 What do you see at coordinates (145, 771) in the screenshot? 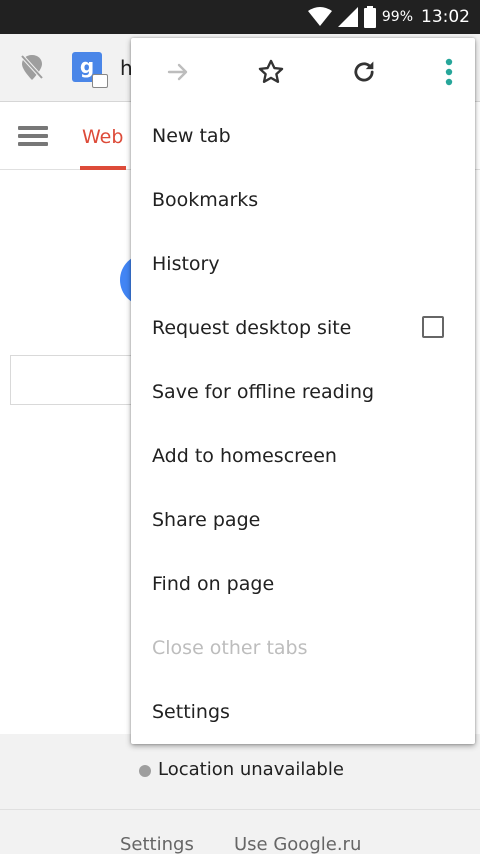
I see `location-dot-icon` at bounding box center [145, 771].